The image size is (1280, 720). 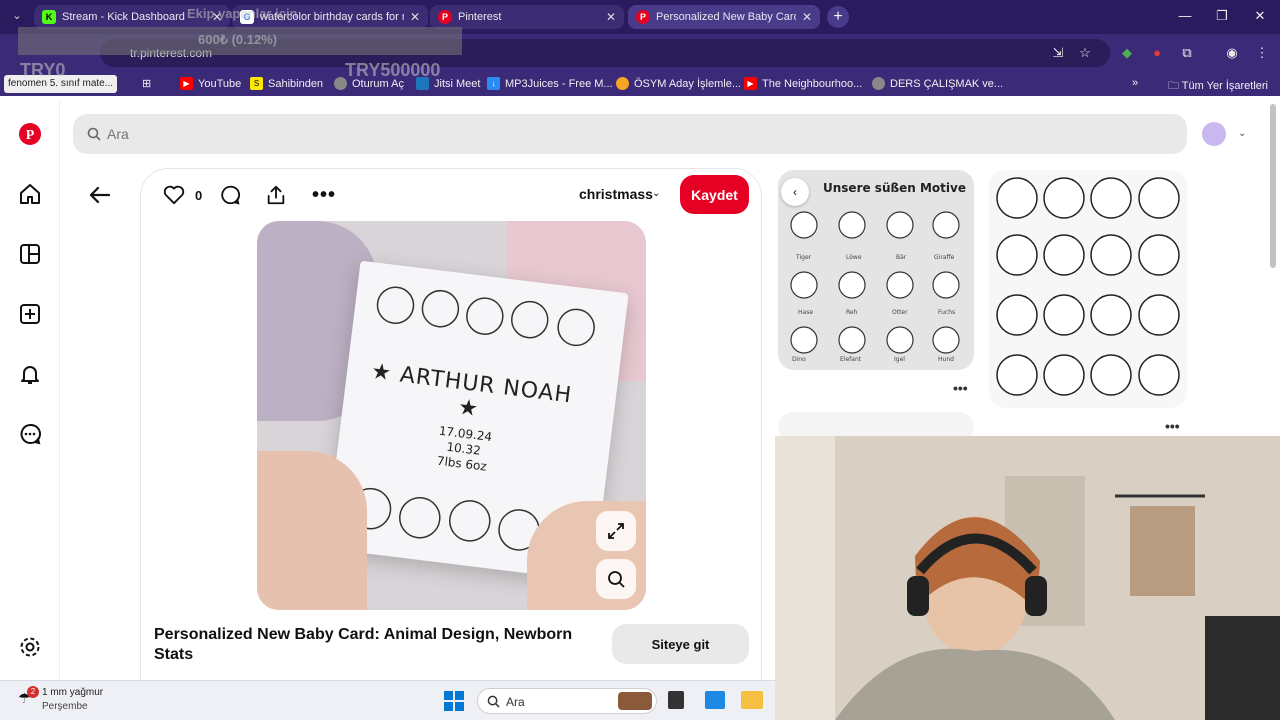 What do you see at coordinates (1242, 133) in the screenshot?
I see `account-chevron-down-icon: ⌄` at bounding box center [1242, 133].